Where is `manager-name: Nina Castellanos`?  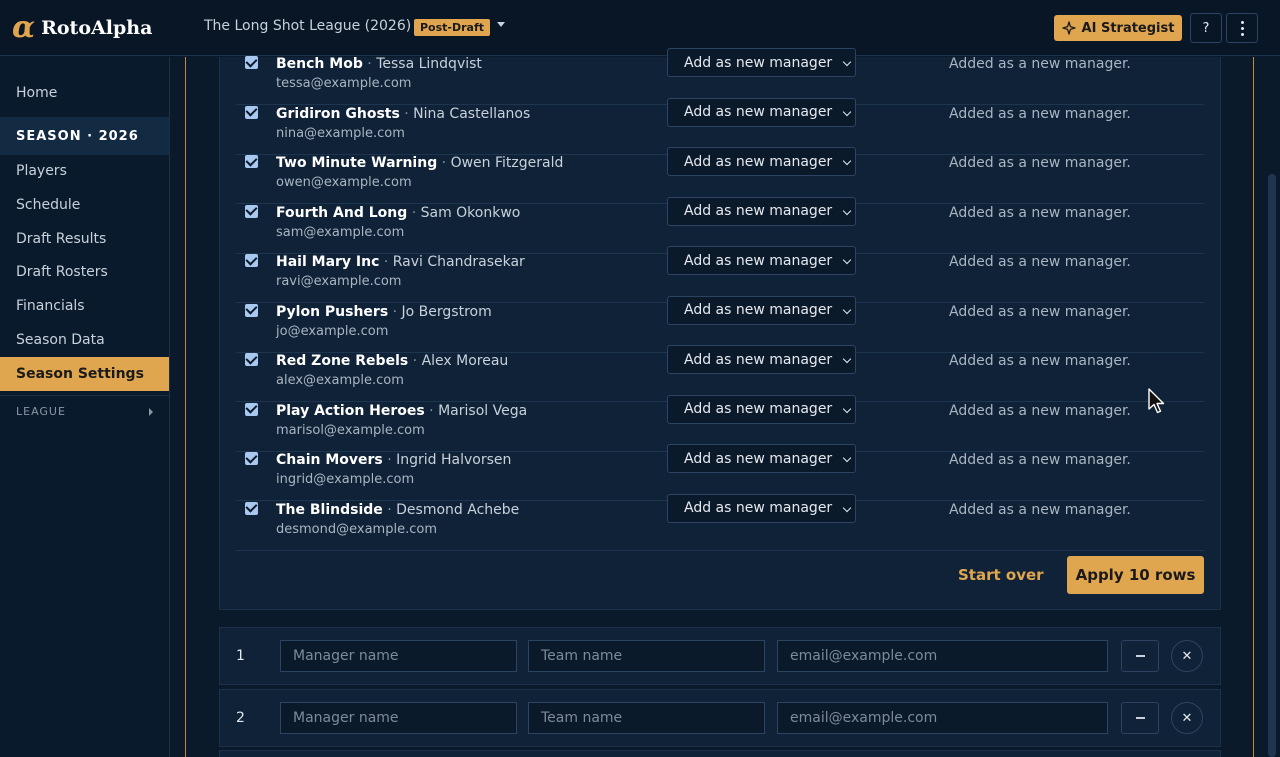 manager-name: Nina Castellanos is located at coordinates (472, 113).